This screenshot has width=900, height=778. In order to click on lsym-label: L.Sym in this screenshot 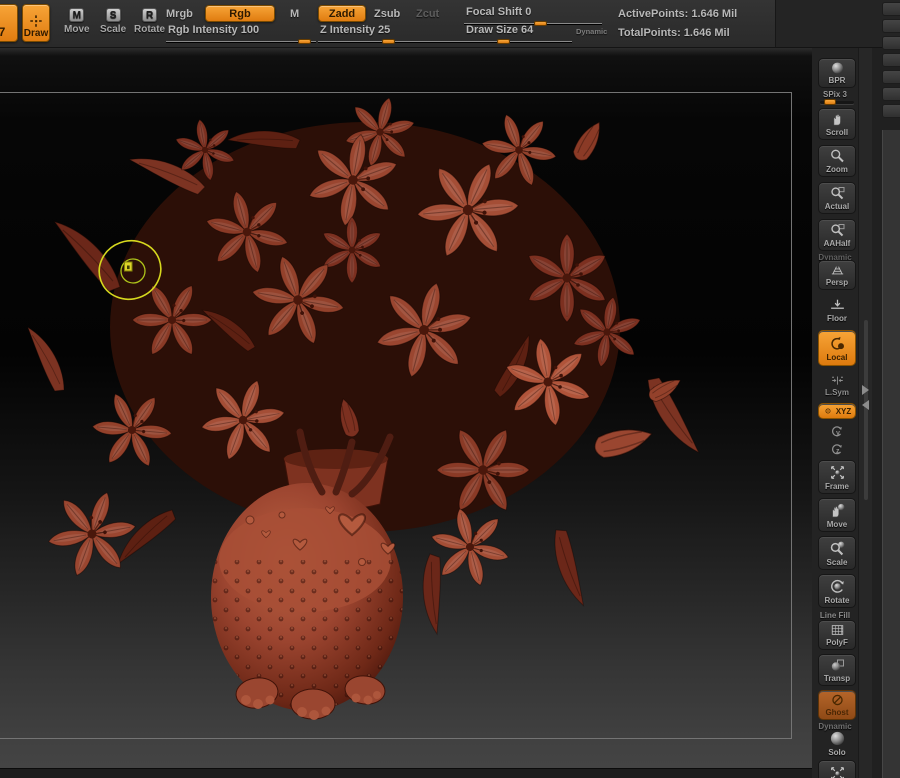, I will do `click(836, 392)`.